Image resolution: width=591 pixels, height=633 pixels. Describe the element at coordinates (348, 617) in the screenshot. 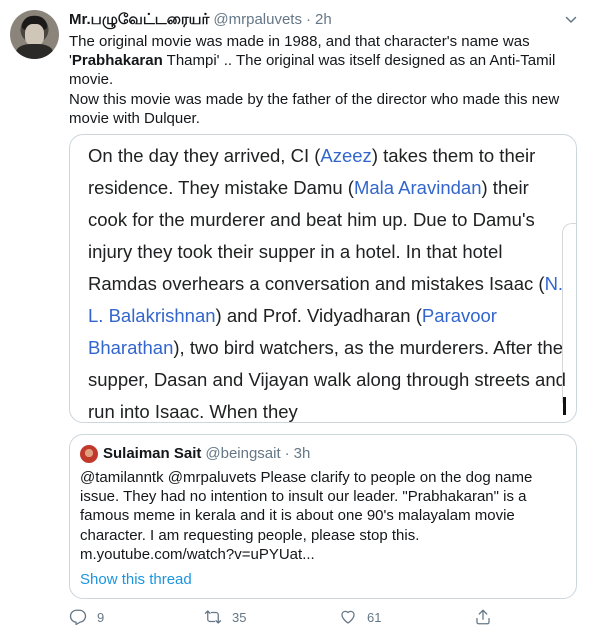

I see `heart-icon` at that location.